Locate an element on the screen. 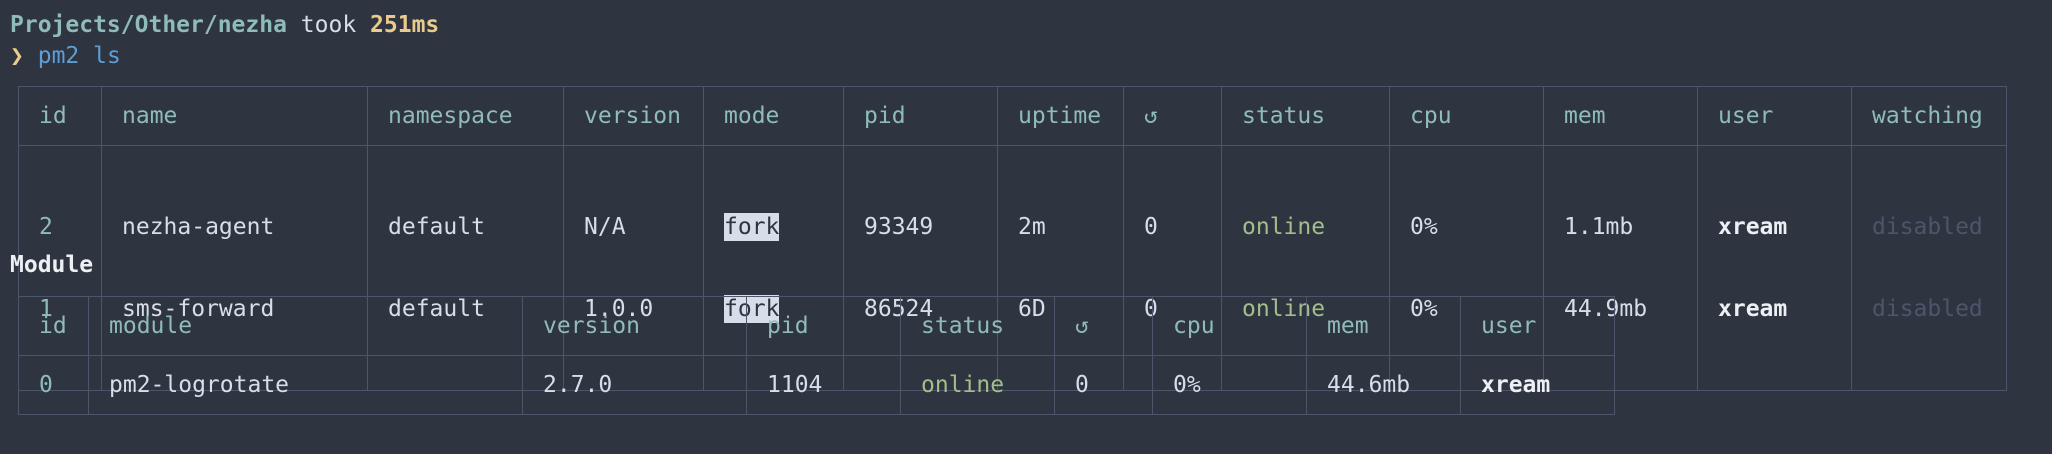 The height and width of the screenshot is (454, 2052). cell-version: 2.7.0 is located at coordinates (634, 385).